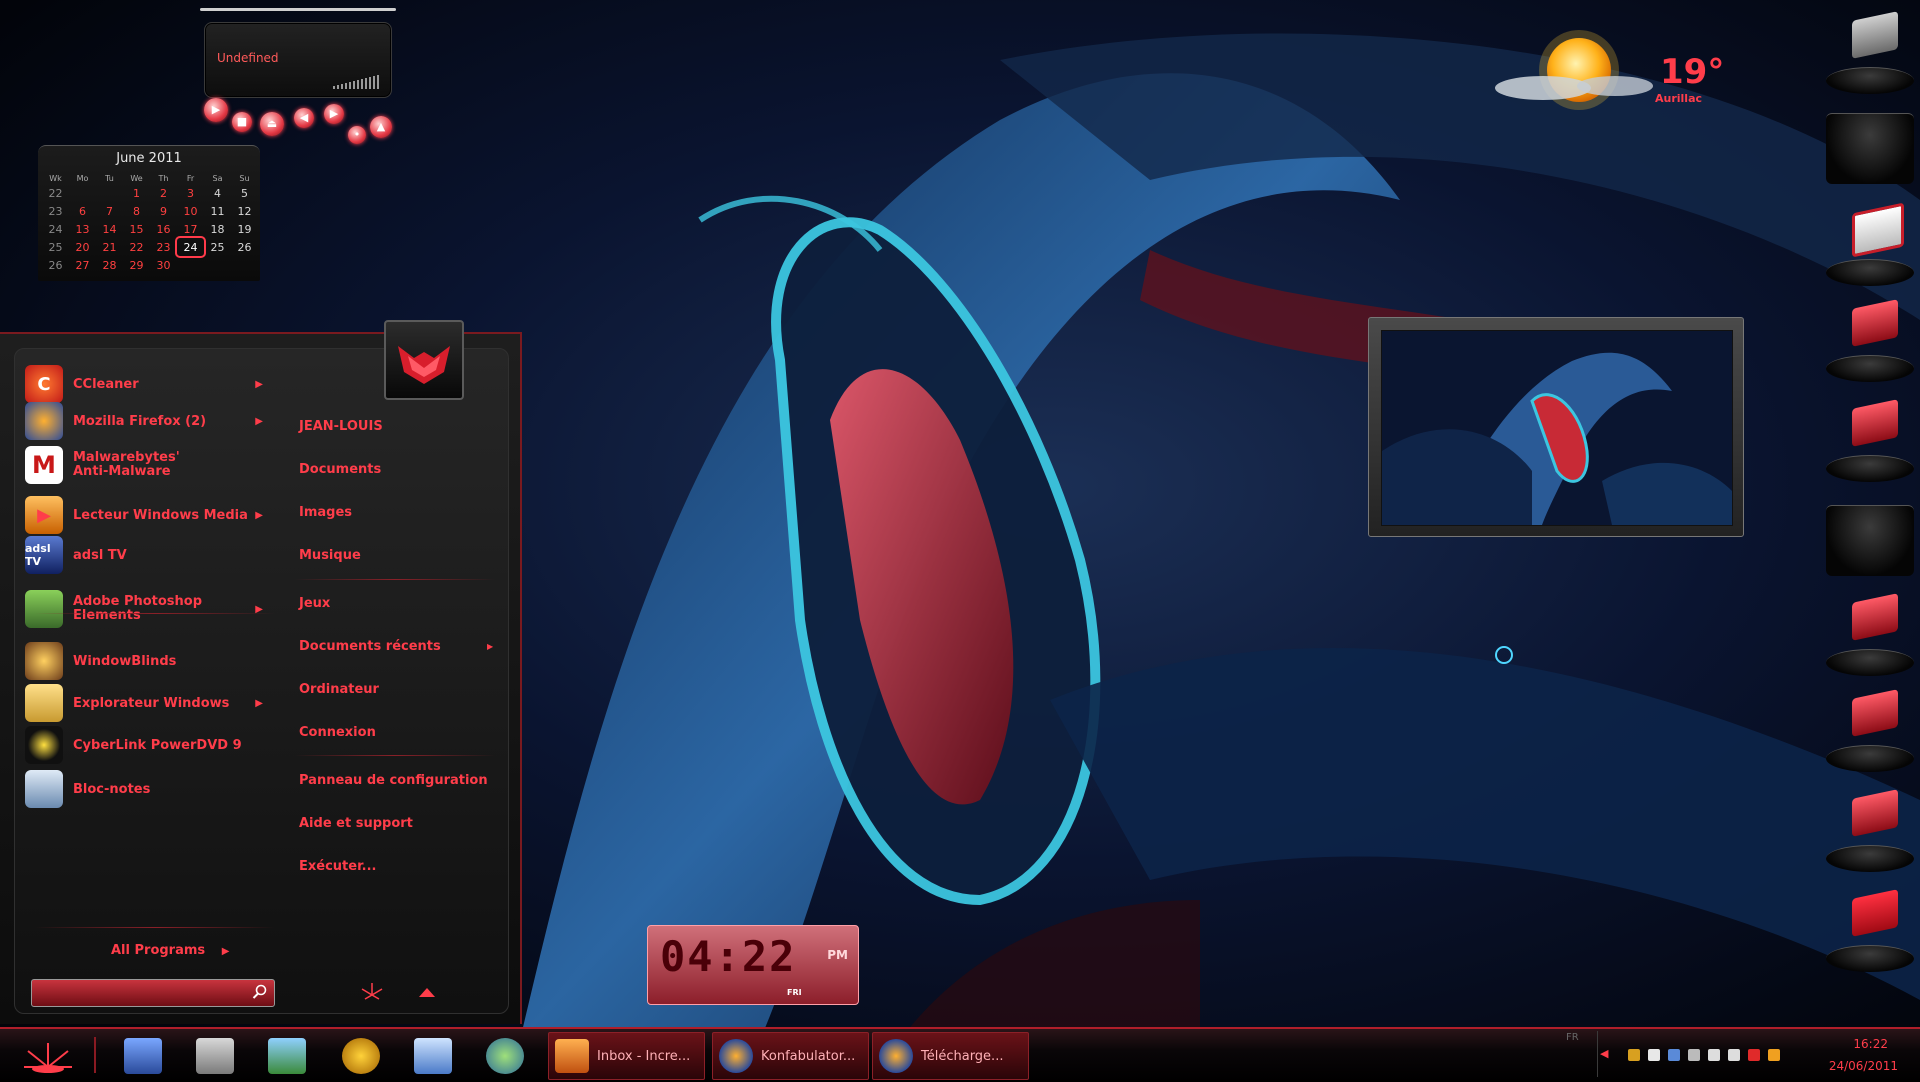 Image resolution: width=1920 pixels, height=1082 pixels. What do you see at coordinates (1872, 51) in the screenshot?
I see `dock-computer` at bounding box center [1872, 51].